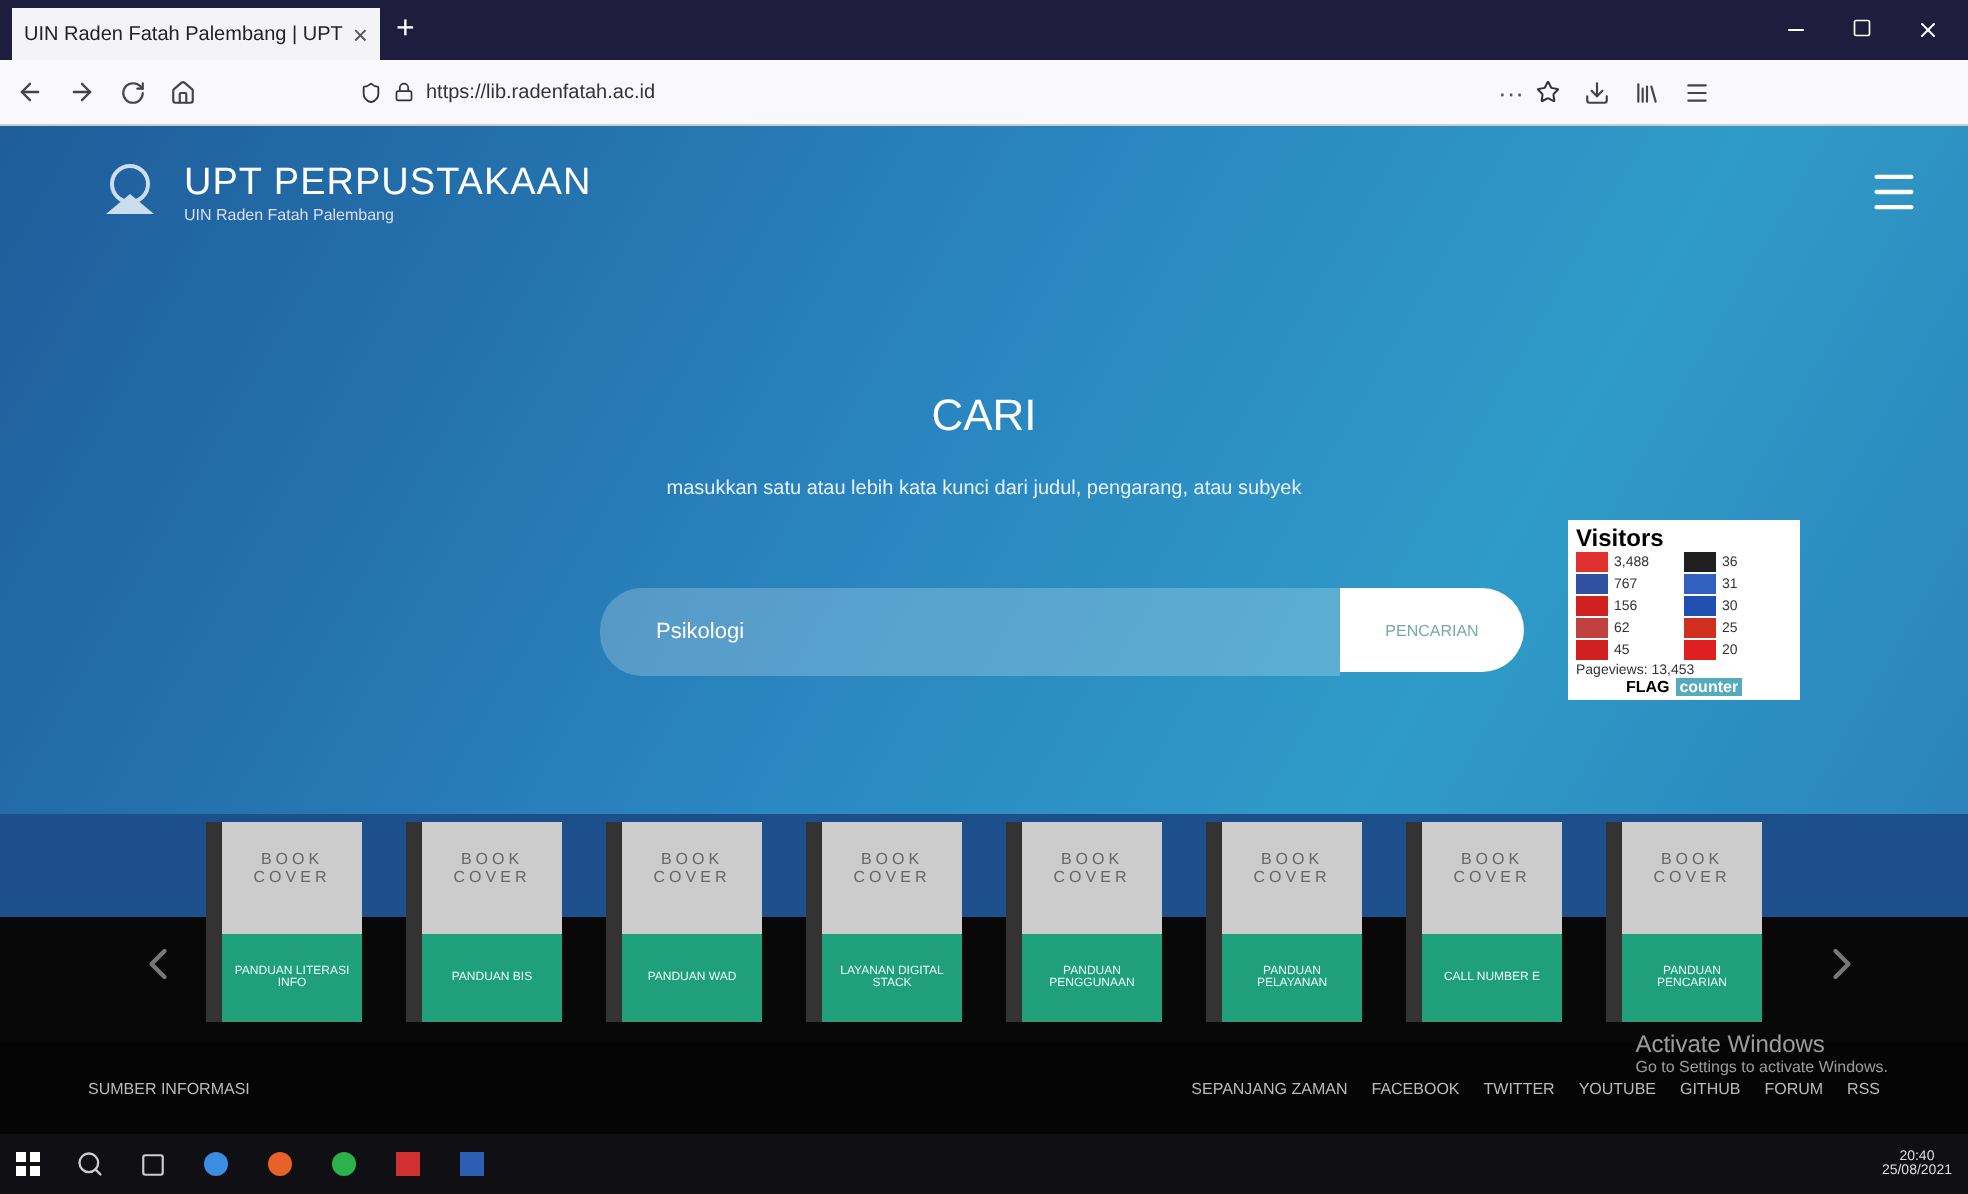  What do you see at coordinates (90, 1164) in the screenshot?
I see `search-icon` at bounding box center [90, 1164].